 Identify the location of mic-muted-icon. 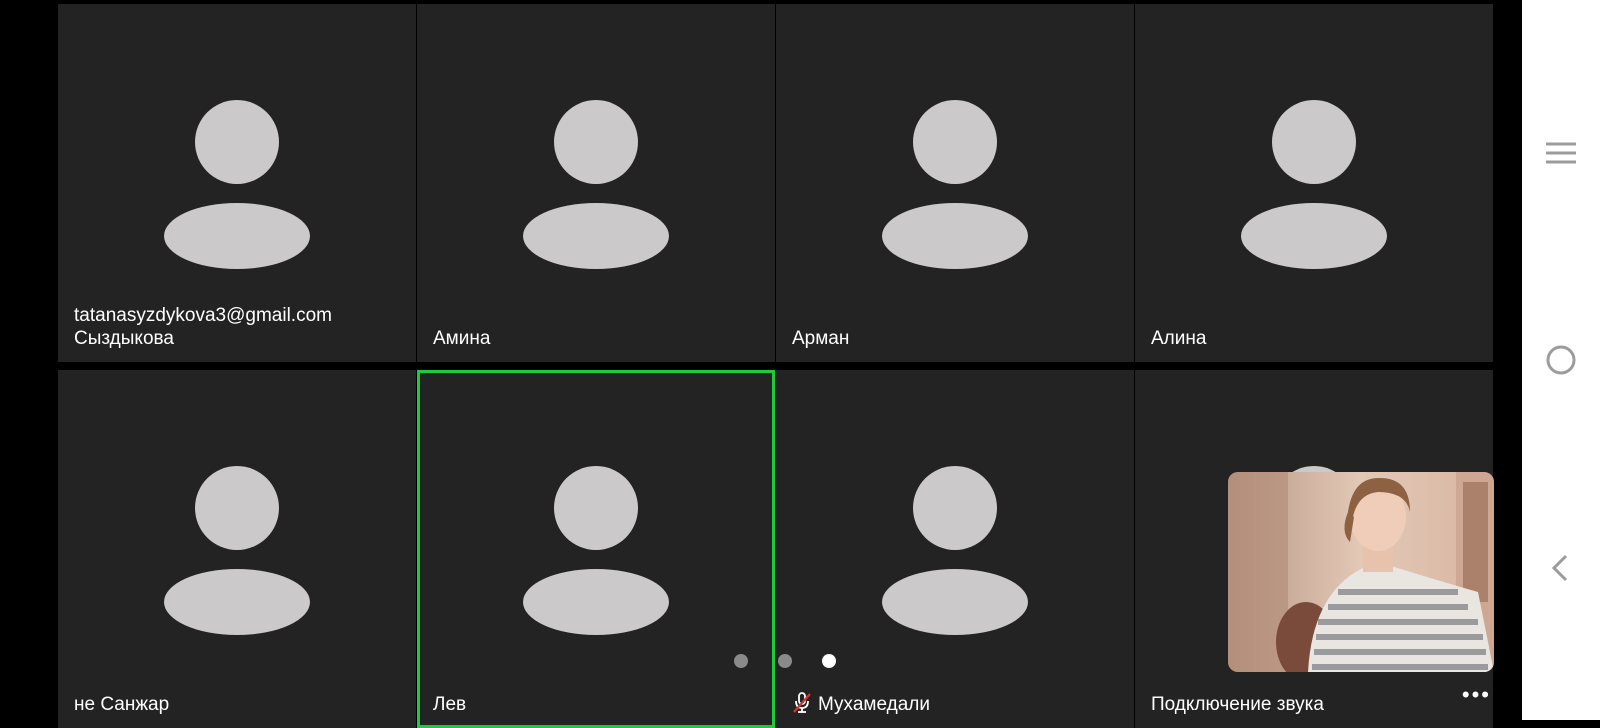
(802, 702).